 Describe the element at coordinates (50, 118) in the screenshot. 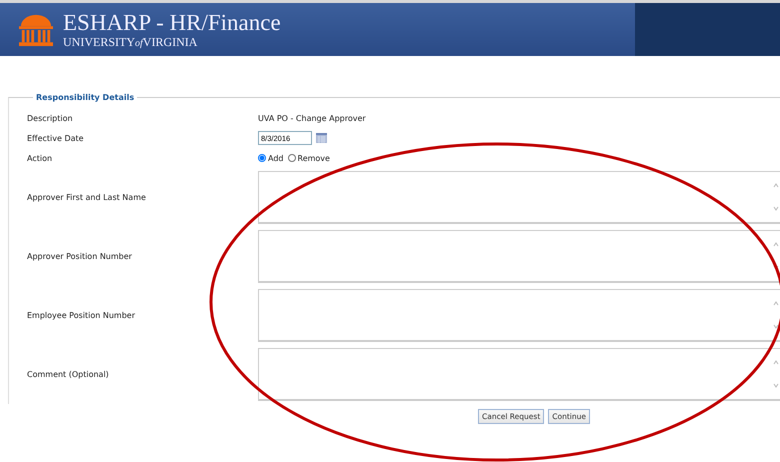

I see `field-label: Description` at that location.